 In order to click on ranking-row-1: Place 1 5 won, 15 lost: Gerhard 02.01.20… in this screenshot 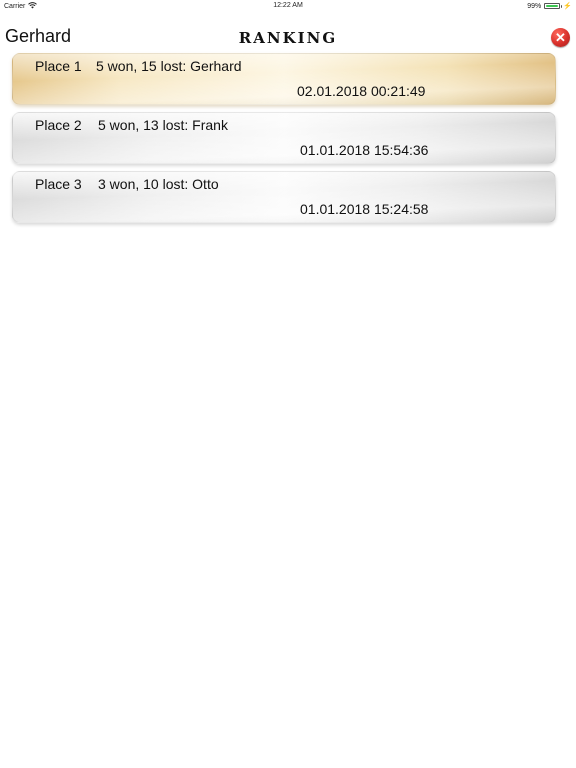, I will do `click(284, 79)`.